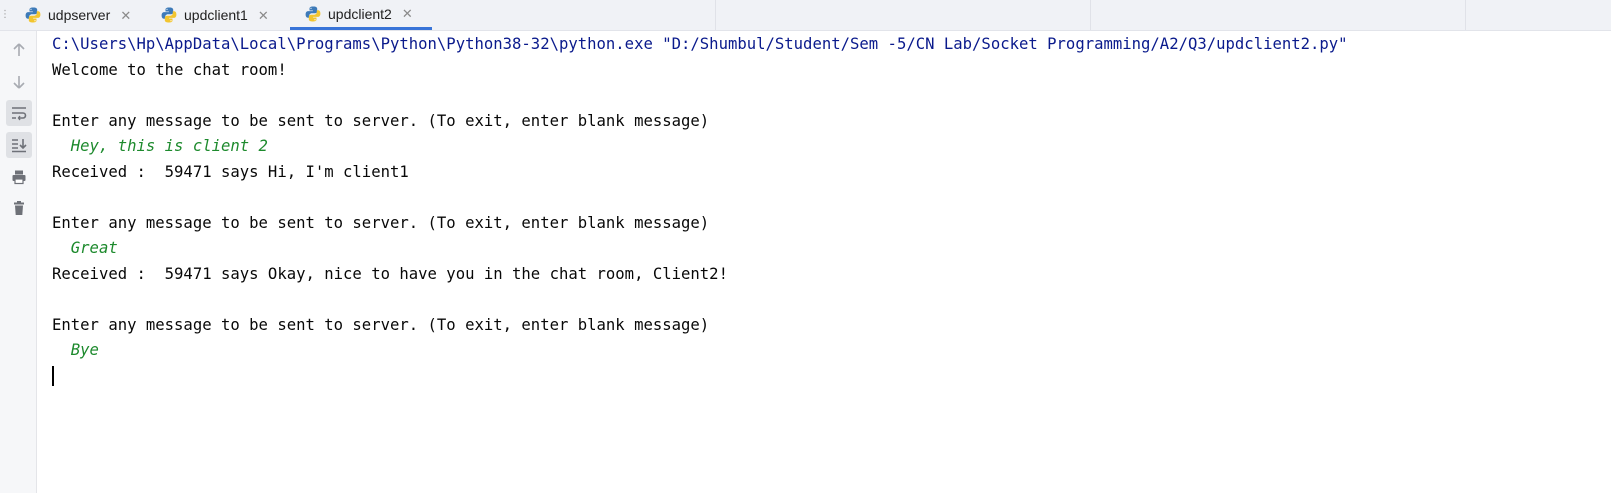  I want to click on print-button, so click(19, 177).